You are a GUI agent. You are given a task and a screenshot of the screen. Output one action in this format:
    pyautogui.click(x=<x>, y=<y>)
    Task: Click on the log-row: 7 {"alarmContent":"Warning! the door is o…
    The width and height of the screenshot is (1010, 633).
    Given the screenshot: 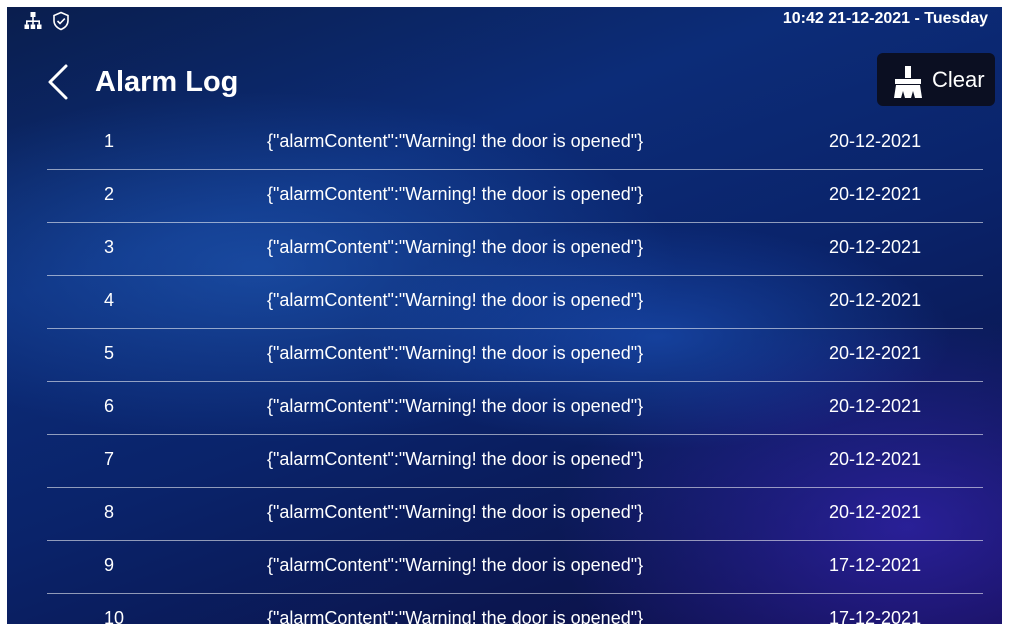 What is the action you would take?
    pyautogui.click(x=515, y=461)
    